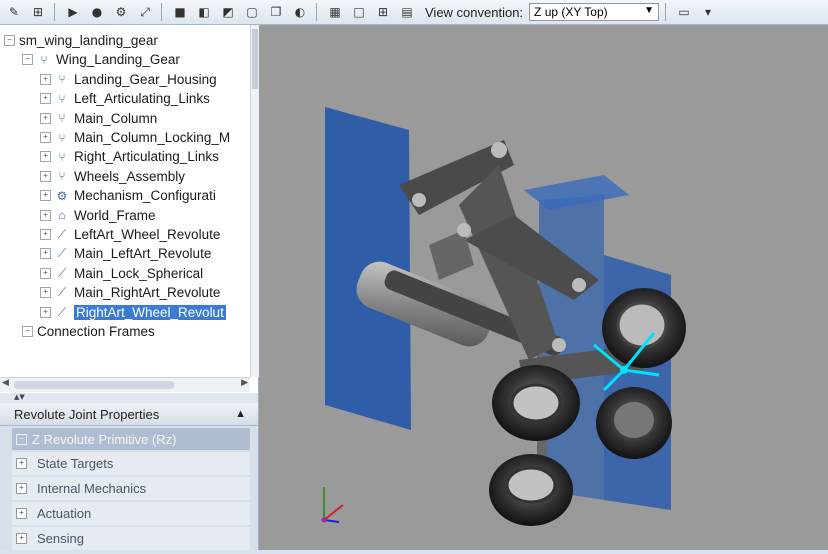 Image resolution: width=828 pixels, height=554 pixels. I want to click on tree-item: − ⑂ Wing_Landing_Gear, so click(101, 59).